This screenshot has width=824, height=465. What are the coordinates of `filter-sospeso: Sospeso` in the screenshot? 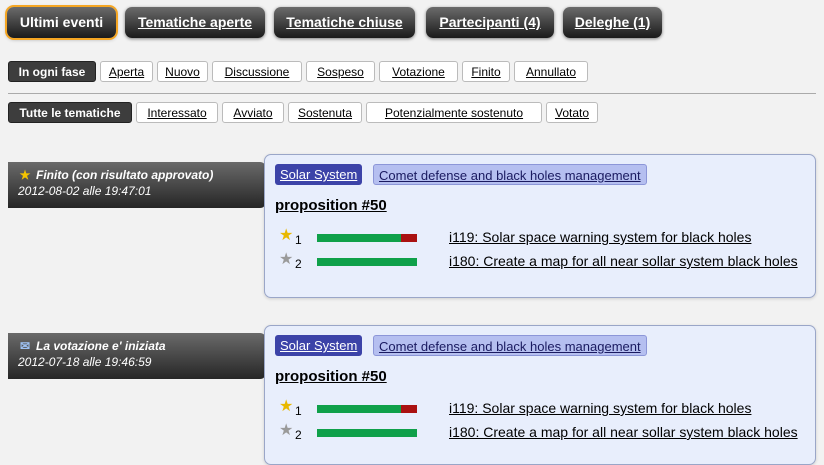 It's located at (340, 71).